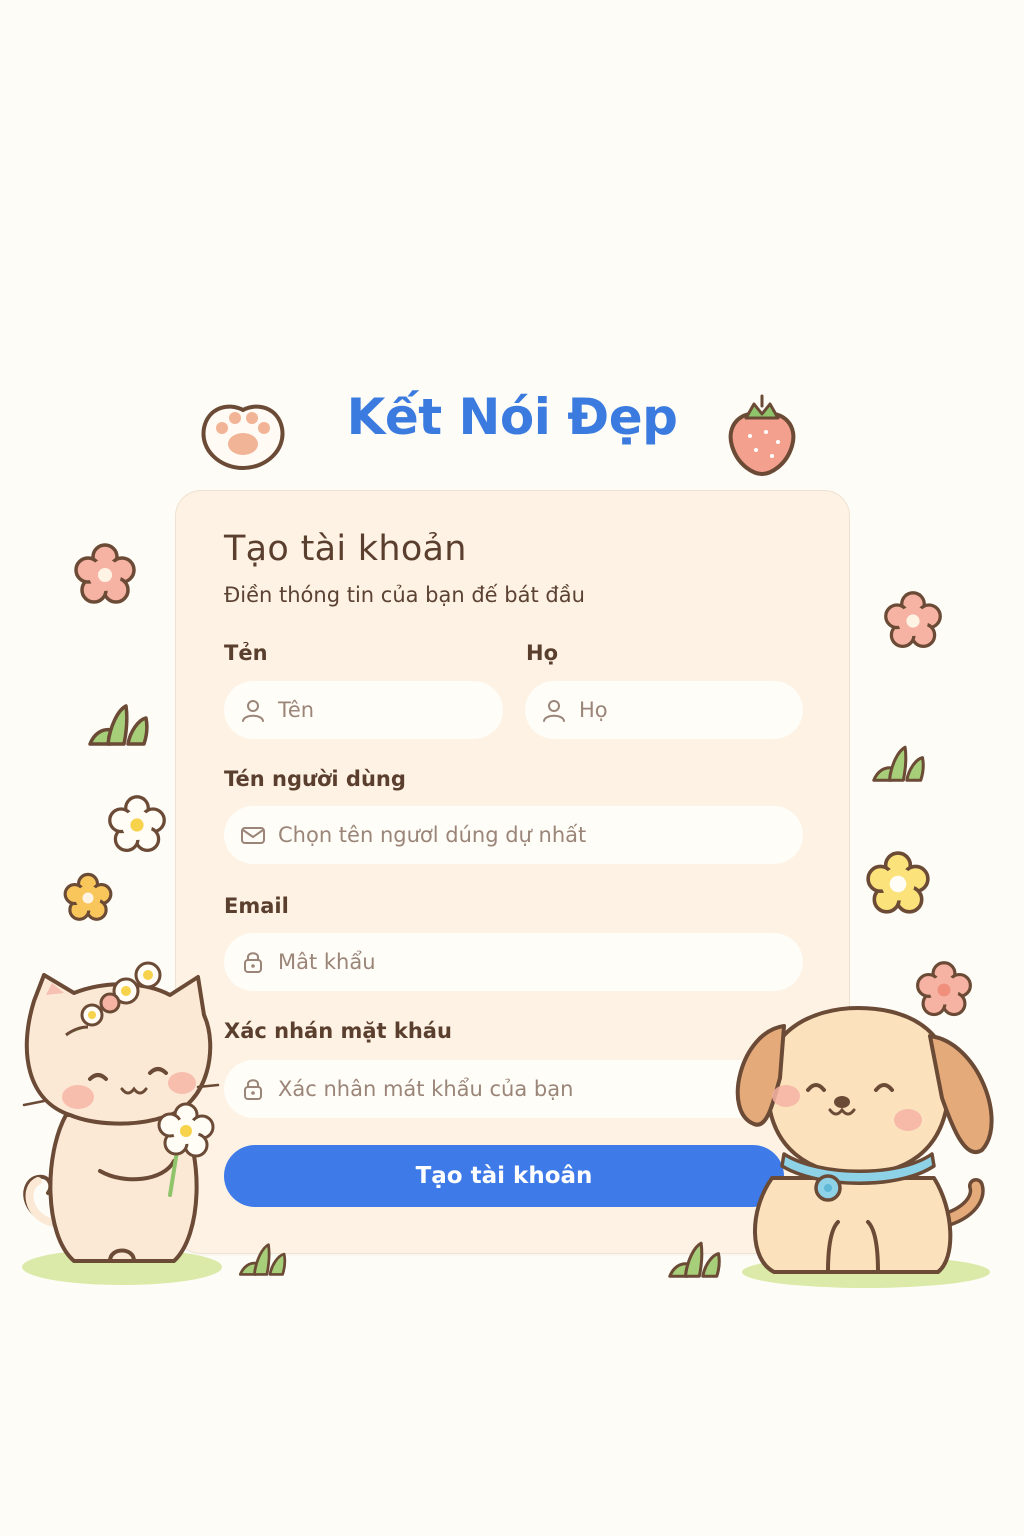 The width and height of the screenshot is (1024, 1536). What do you see at coordinates (864, 1146) in the screenshot?
I see `dog-illustration` at bounding box center [864, 1146].